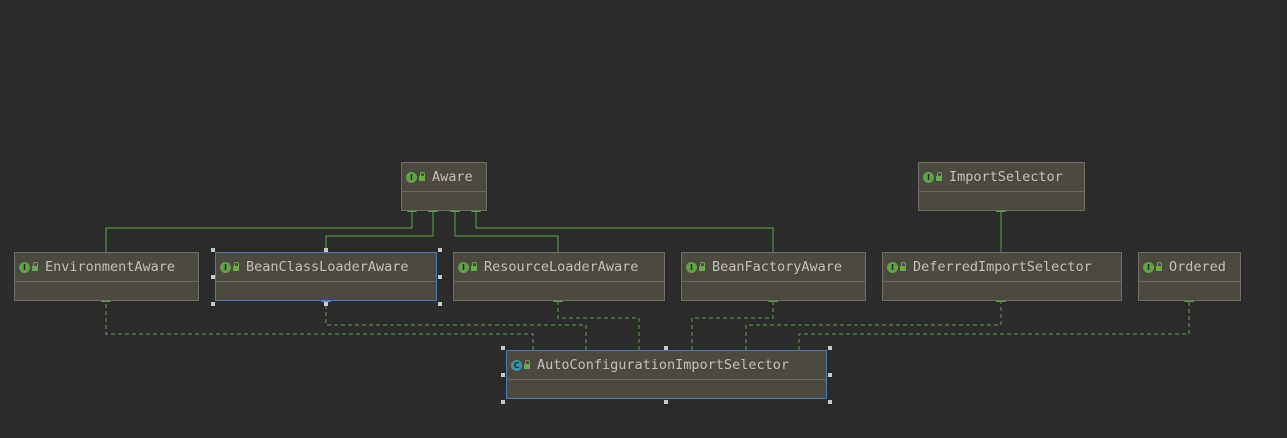 The width and height of the screenshot is (1287, 438). Describe the element at coordinates (317, 321) in the screenshot. I see `edge-autoconfig-environmentaware` at that location.